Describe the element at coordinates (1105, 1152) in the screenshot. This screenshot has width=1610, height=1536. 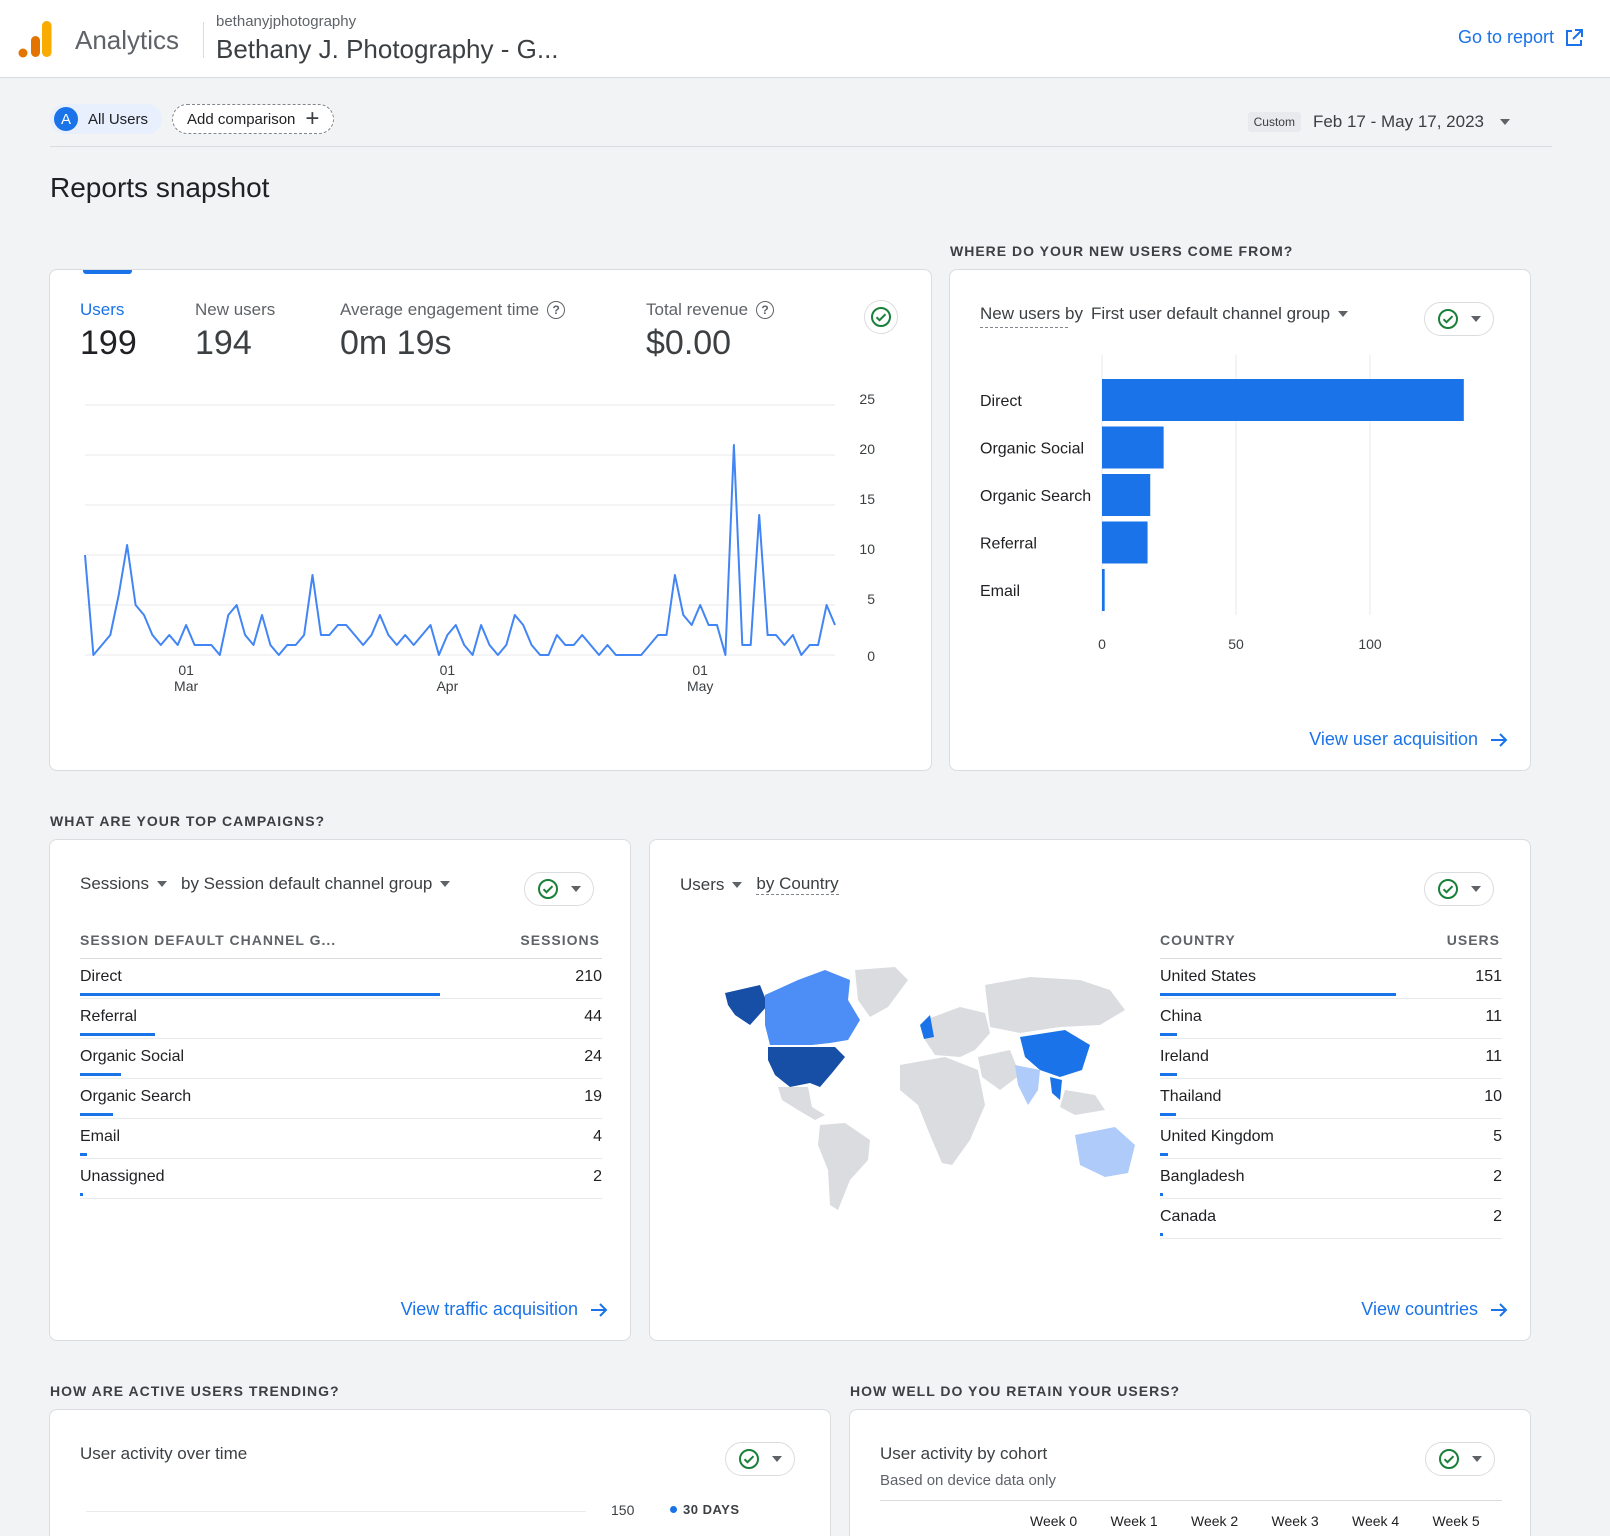
I see `map-australia` at that location.